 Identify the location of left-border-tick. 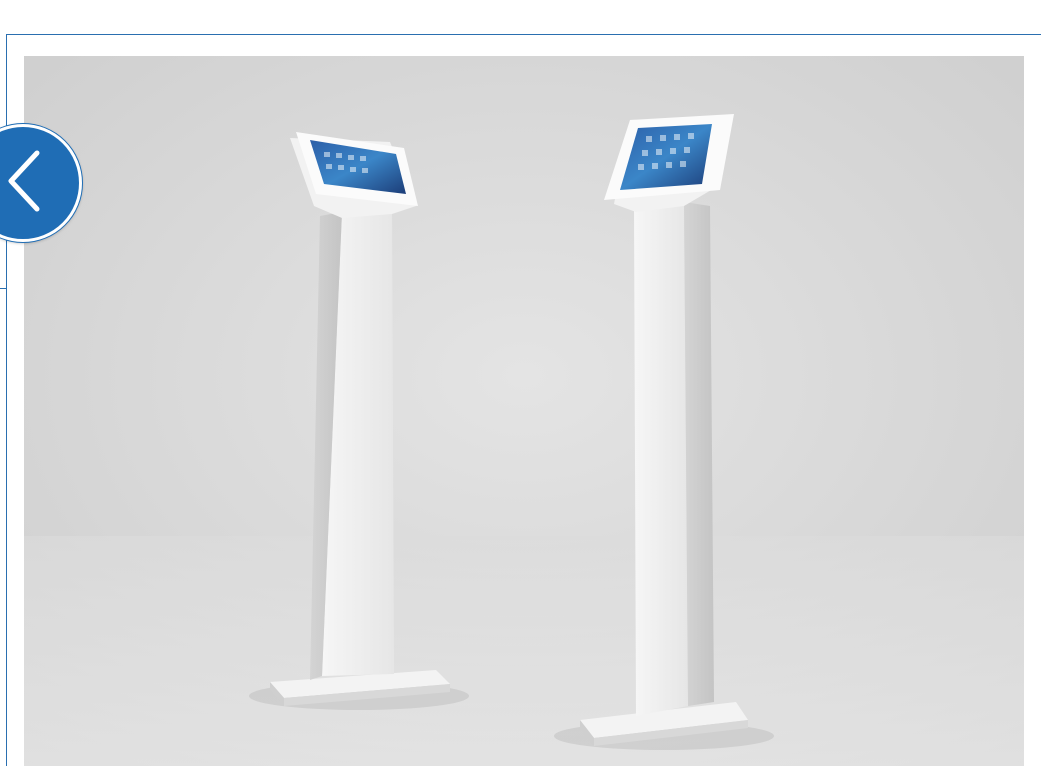
(3, 288).